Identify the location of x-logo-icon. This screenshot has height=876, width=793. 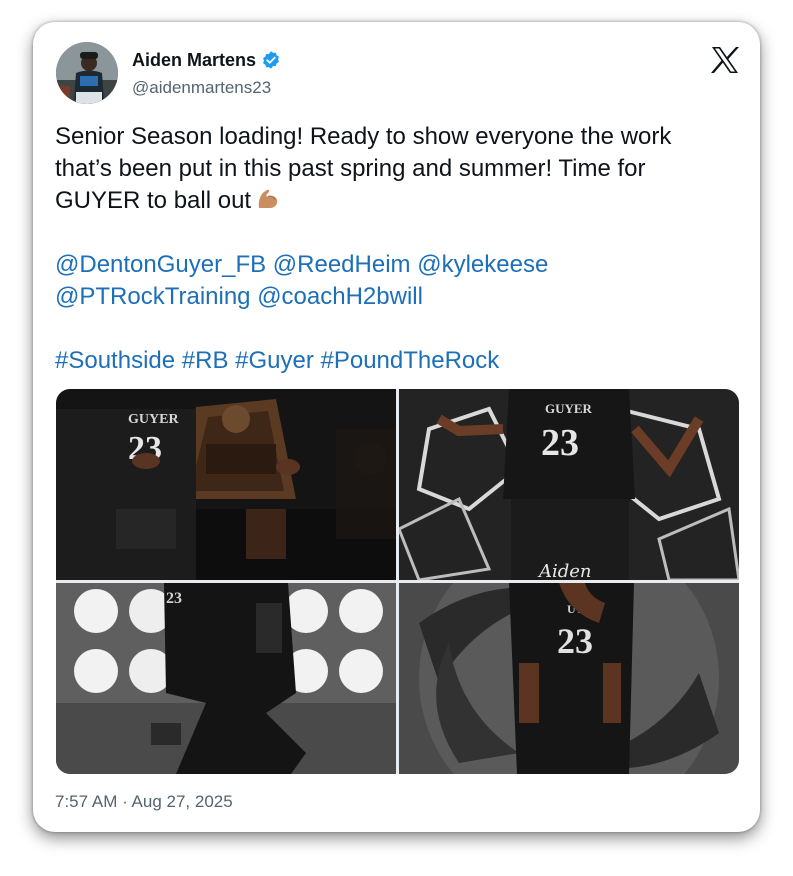
(725, 60).